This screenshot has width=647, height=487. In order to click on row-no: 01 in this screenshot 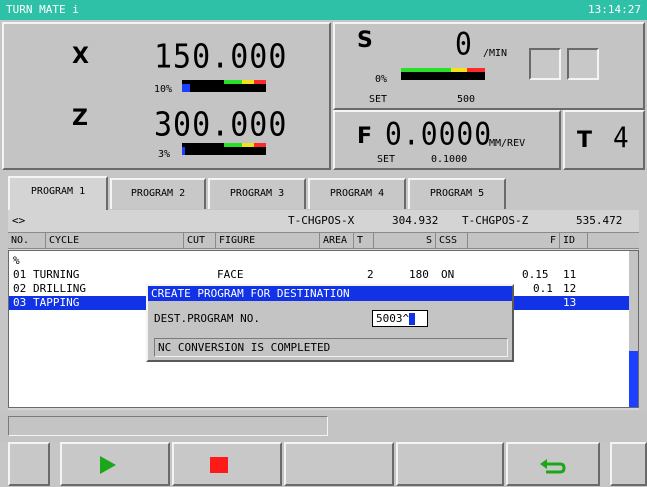, I will do `click(20, 274)`.